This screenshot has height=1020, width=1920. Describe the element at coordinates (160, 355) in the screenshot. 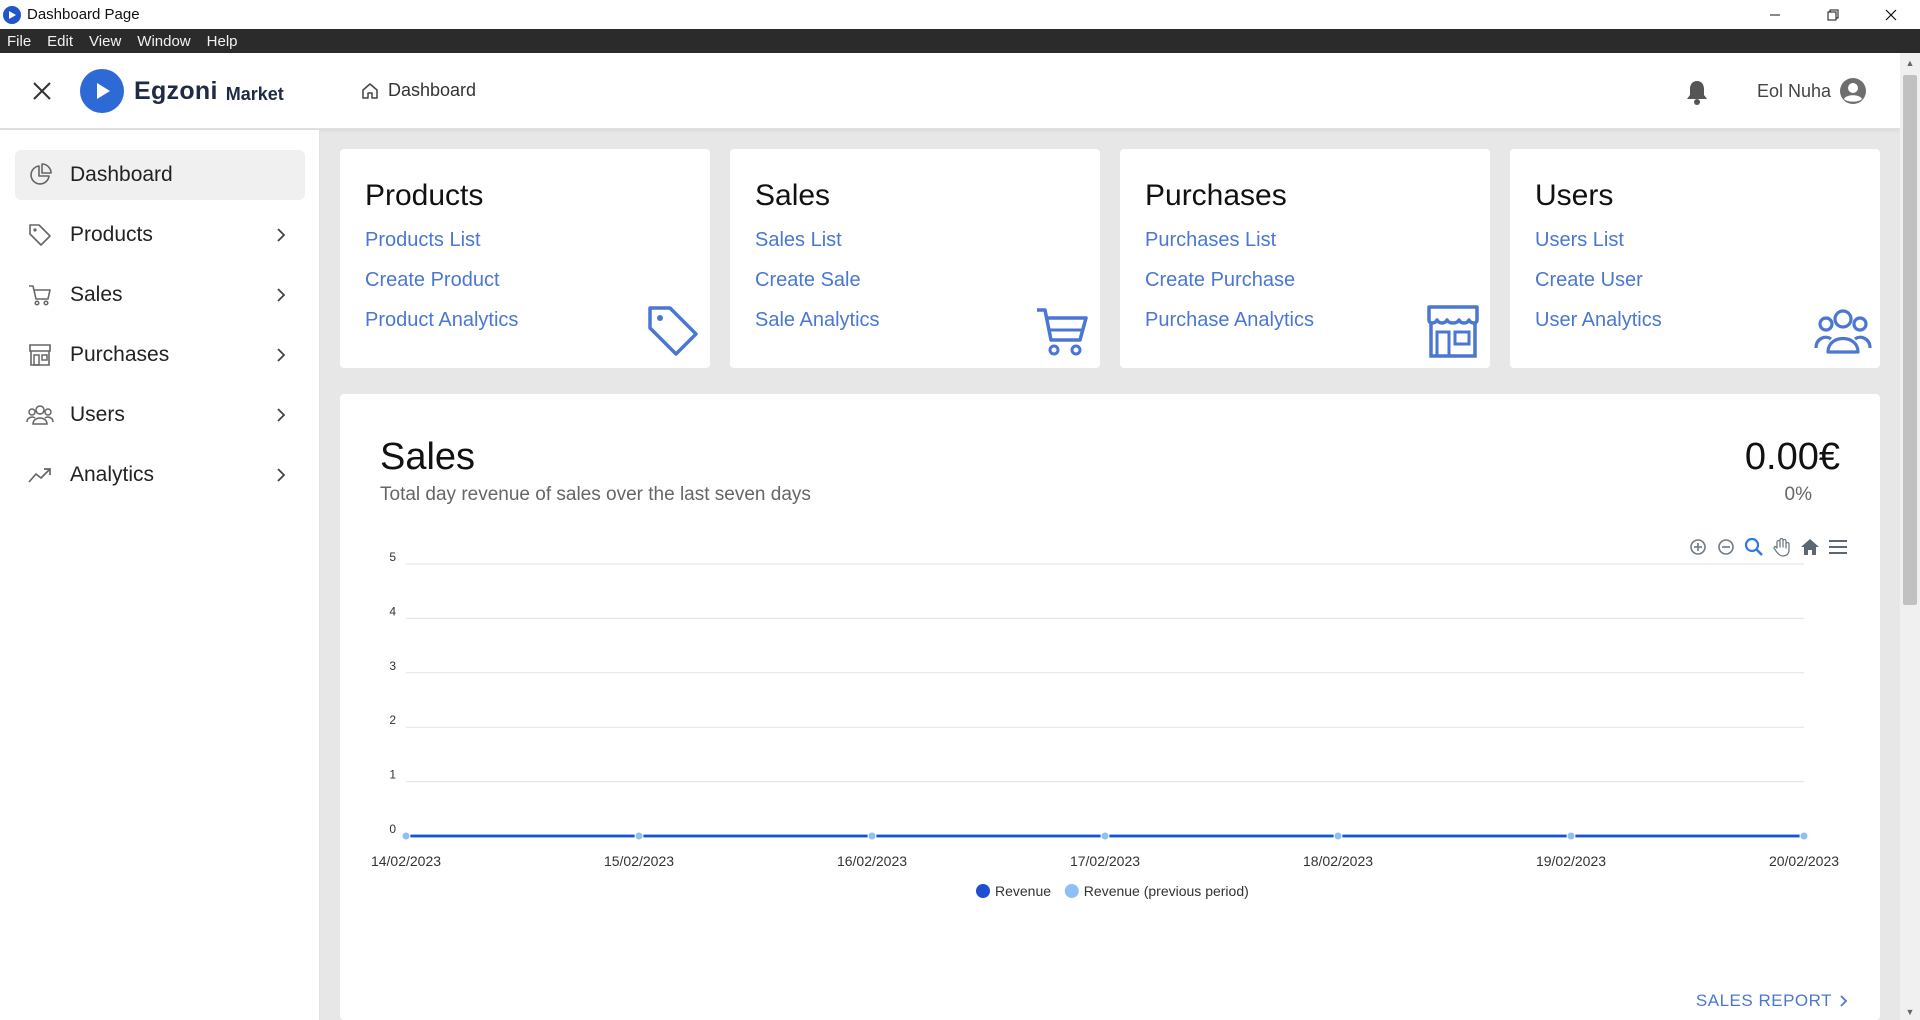

I see `sidebar-item-purchases: Purchases` at that location.